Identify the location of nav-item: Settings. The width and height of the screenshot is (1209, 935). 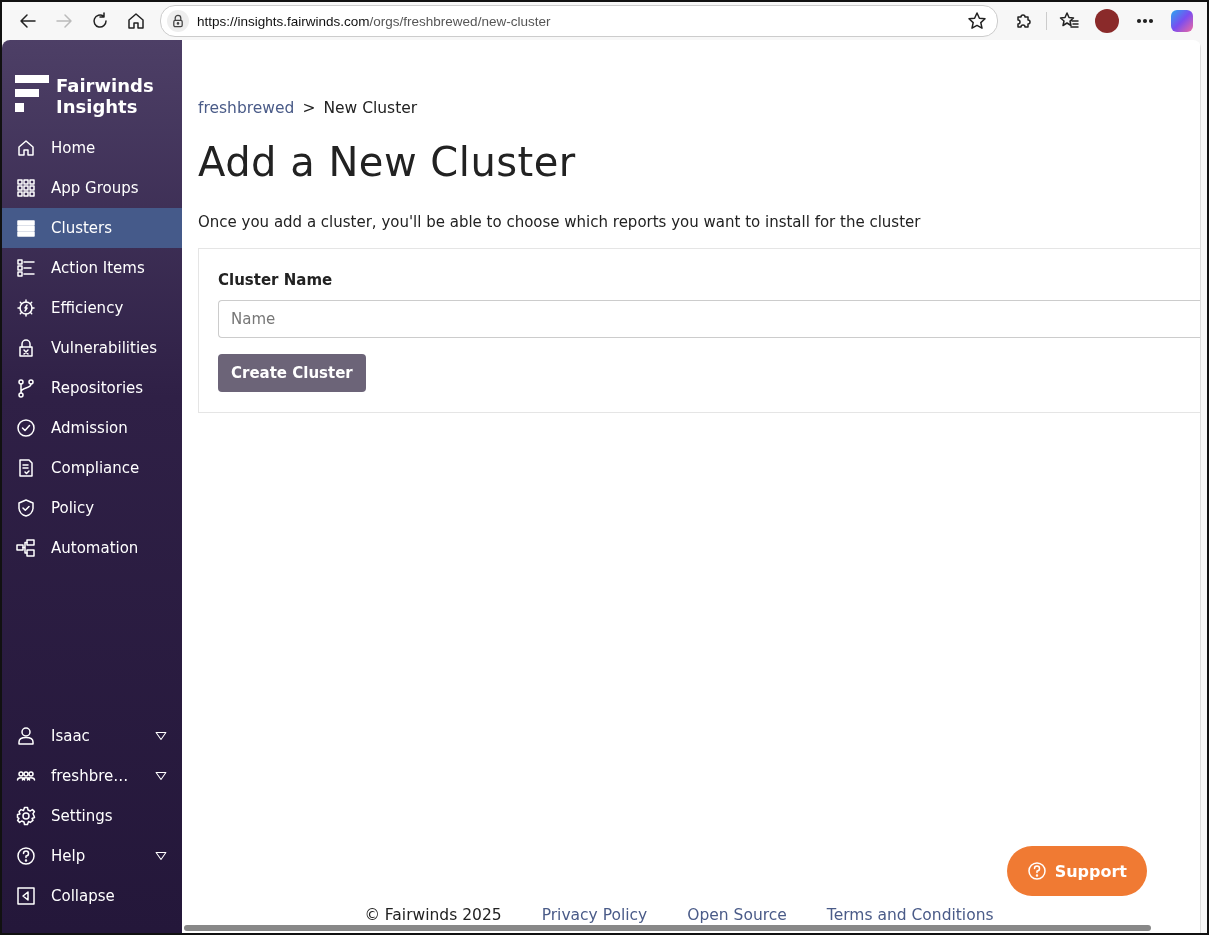
(92, 816).